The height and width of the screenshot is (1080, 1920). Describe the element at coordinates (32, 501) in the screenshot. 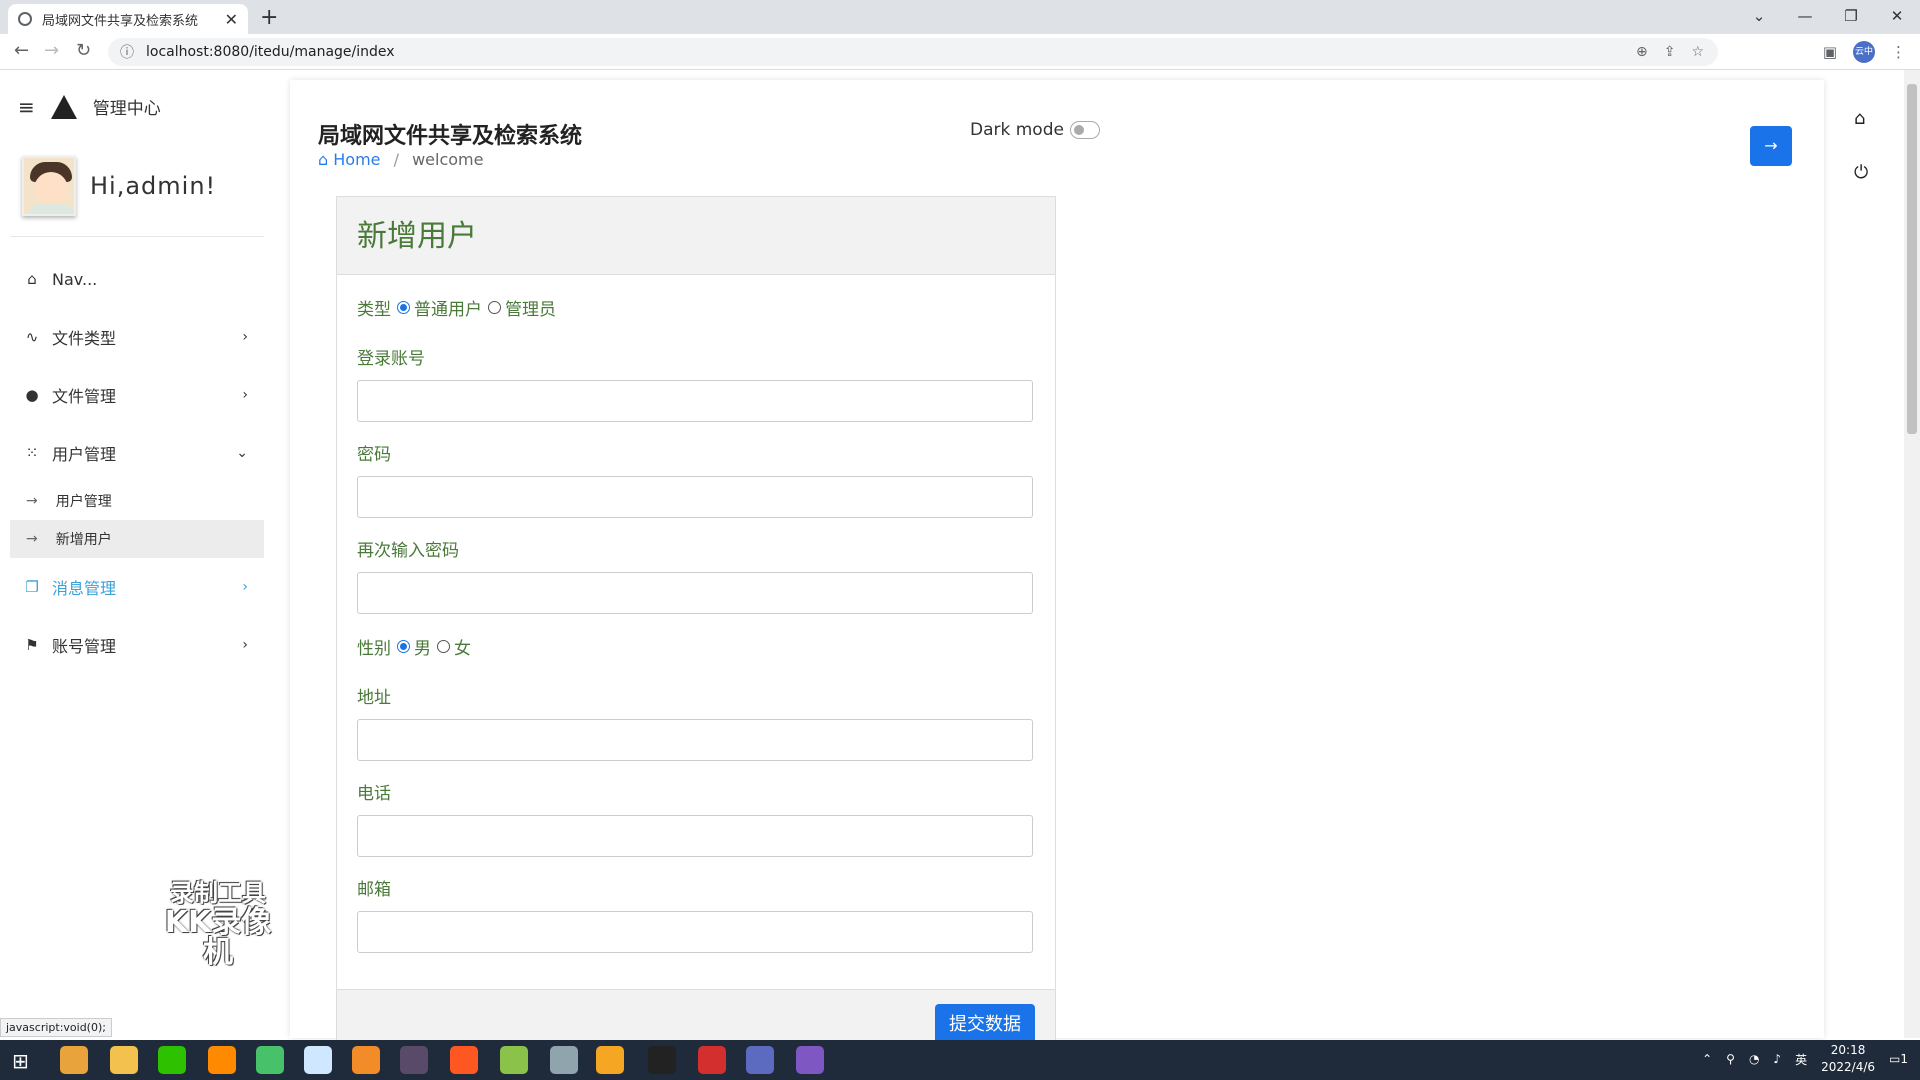

I see `arrow-right-icon: →` at that location.